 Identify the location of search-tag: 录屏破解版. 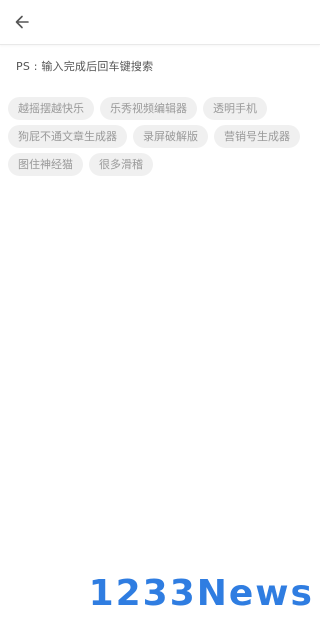
(170, 136).